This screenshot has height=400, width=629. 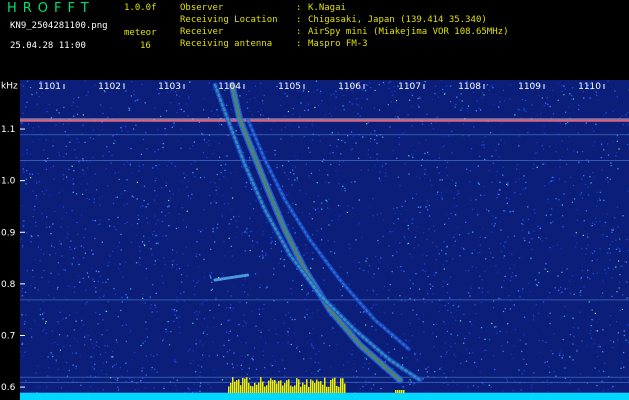 I want to click on power-spike, so click(x=267, y=389).